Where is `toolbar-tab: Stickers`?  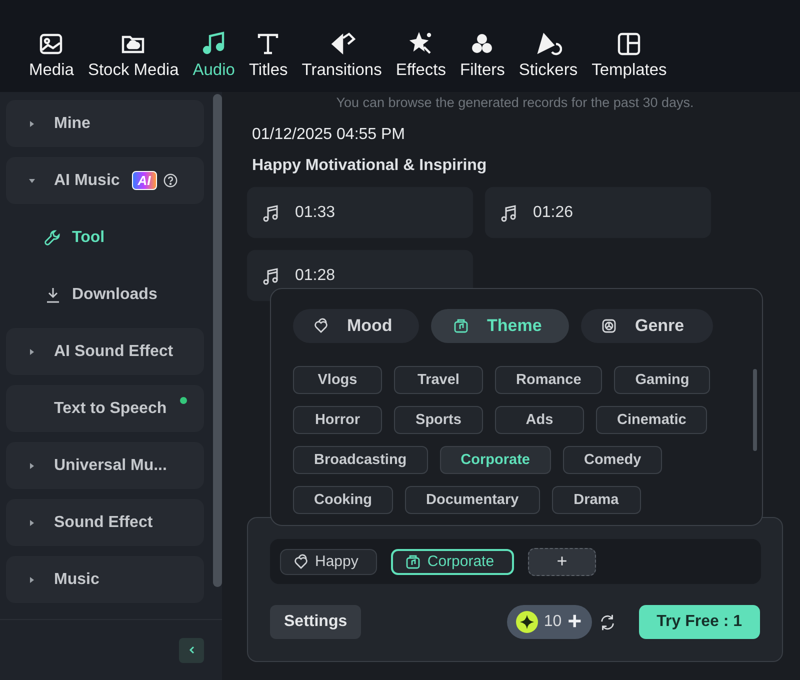
toolbar-tab: Stickers is located at coordinates (548, 55).